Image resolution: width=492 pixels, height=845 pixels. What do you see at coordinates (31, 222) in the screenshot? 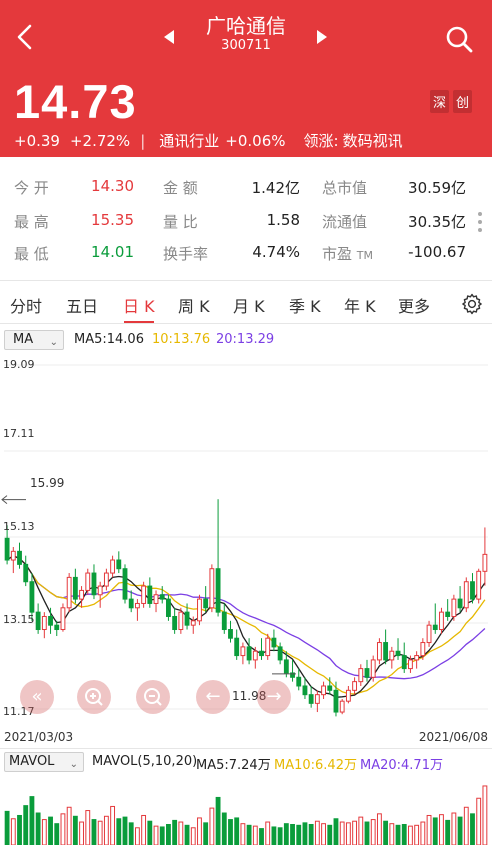
I see `high-label: 最 高` at bounding box center [31, 222].